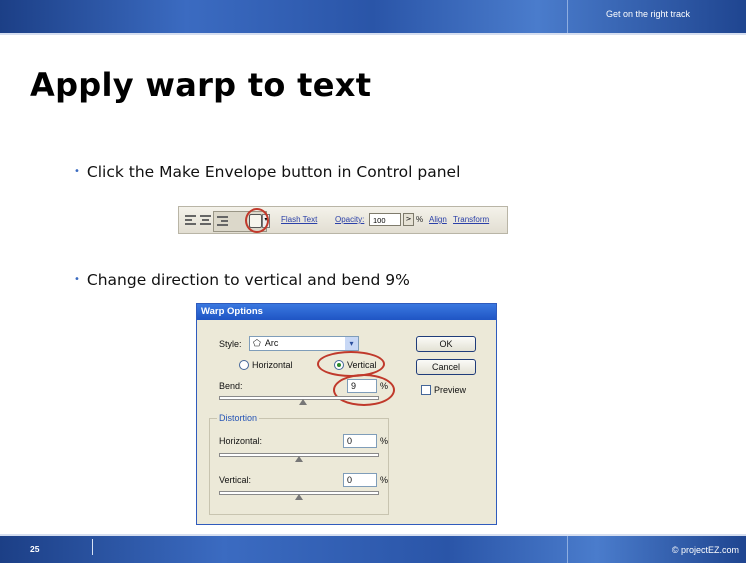 The height and width of the screenshot is (563, 746). I want to click on make-envelope-highlight, so click(257, 220).